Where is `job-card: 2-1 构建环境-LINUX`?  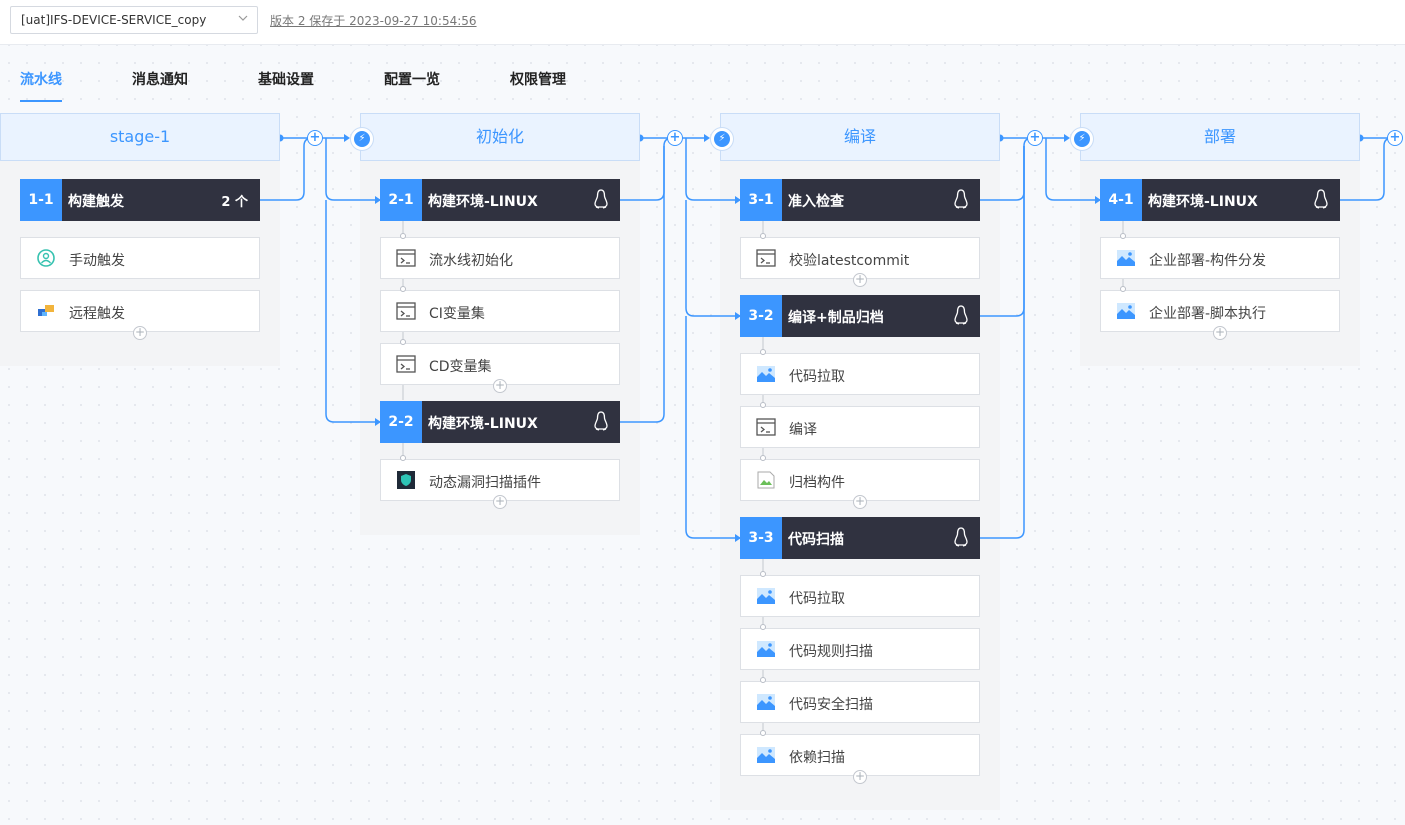 job-card: 2-1 构建环境-LINUX is located at coordinates (500, 200).